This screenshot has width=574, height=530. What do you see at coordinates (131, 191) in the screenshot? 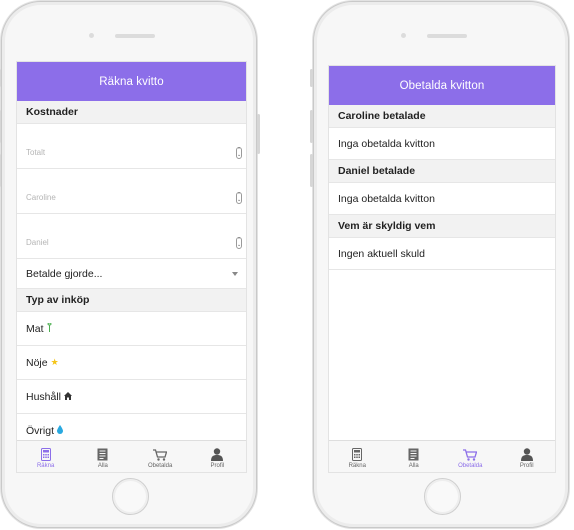
I see `caroline-field: Caroline ⌃ ⌄` at bounding box center [131, 191].